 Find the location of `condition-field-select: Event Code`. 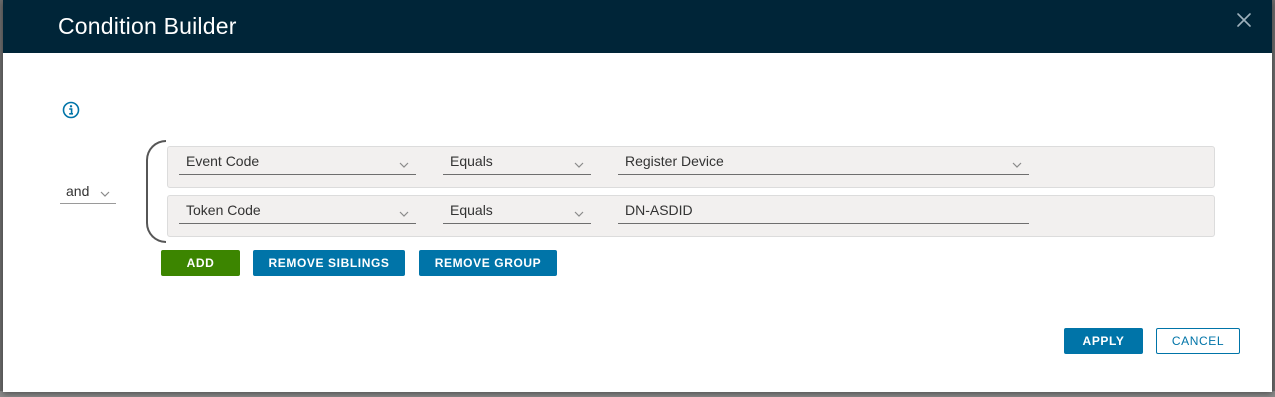

condition-field-select: Event Code is located at coordinates (297, 163).